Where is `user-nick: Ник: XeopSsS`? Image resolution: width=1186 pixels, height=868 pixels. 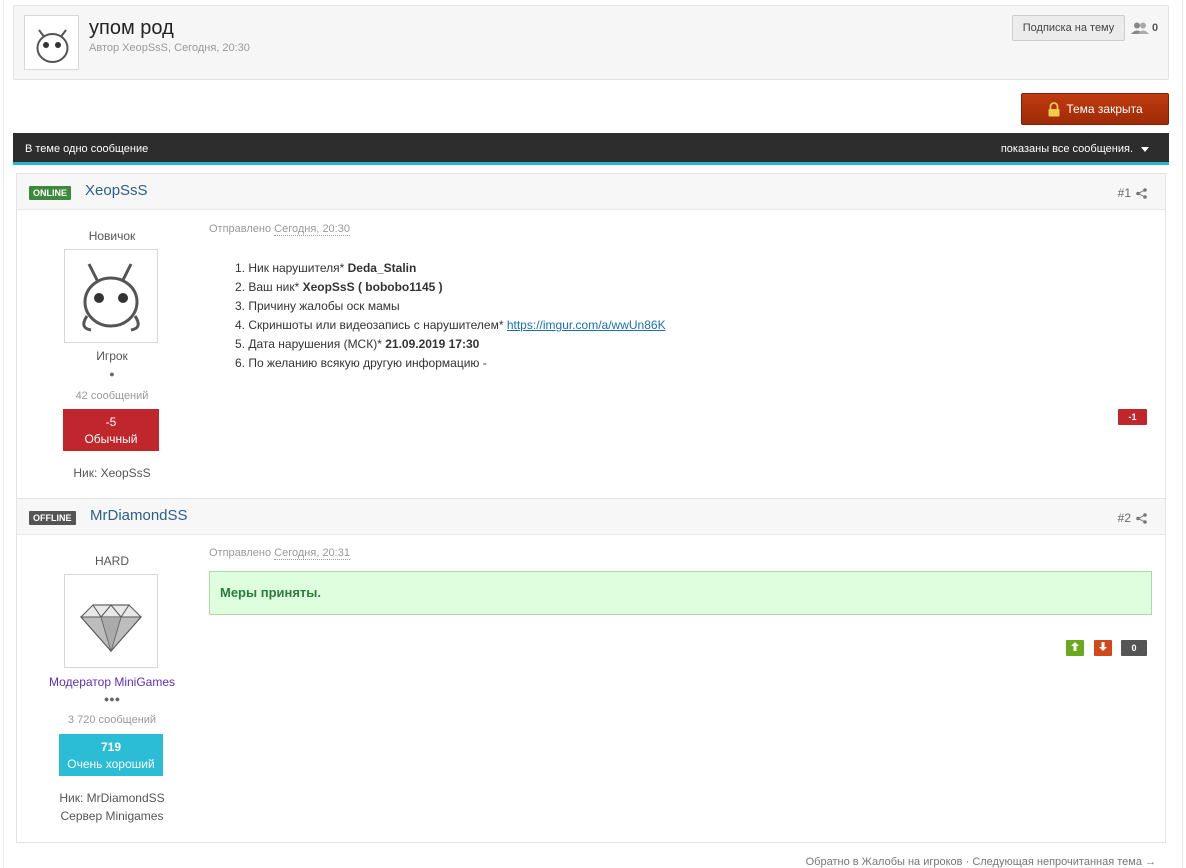 user-nick: Ник: XeopSsS is located at coordinates (112, 473).